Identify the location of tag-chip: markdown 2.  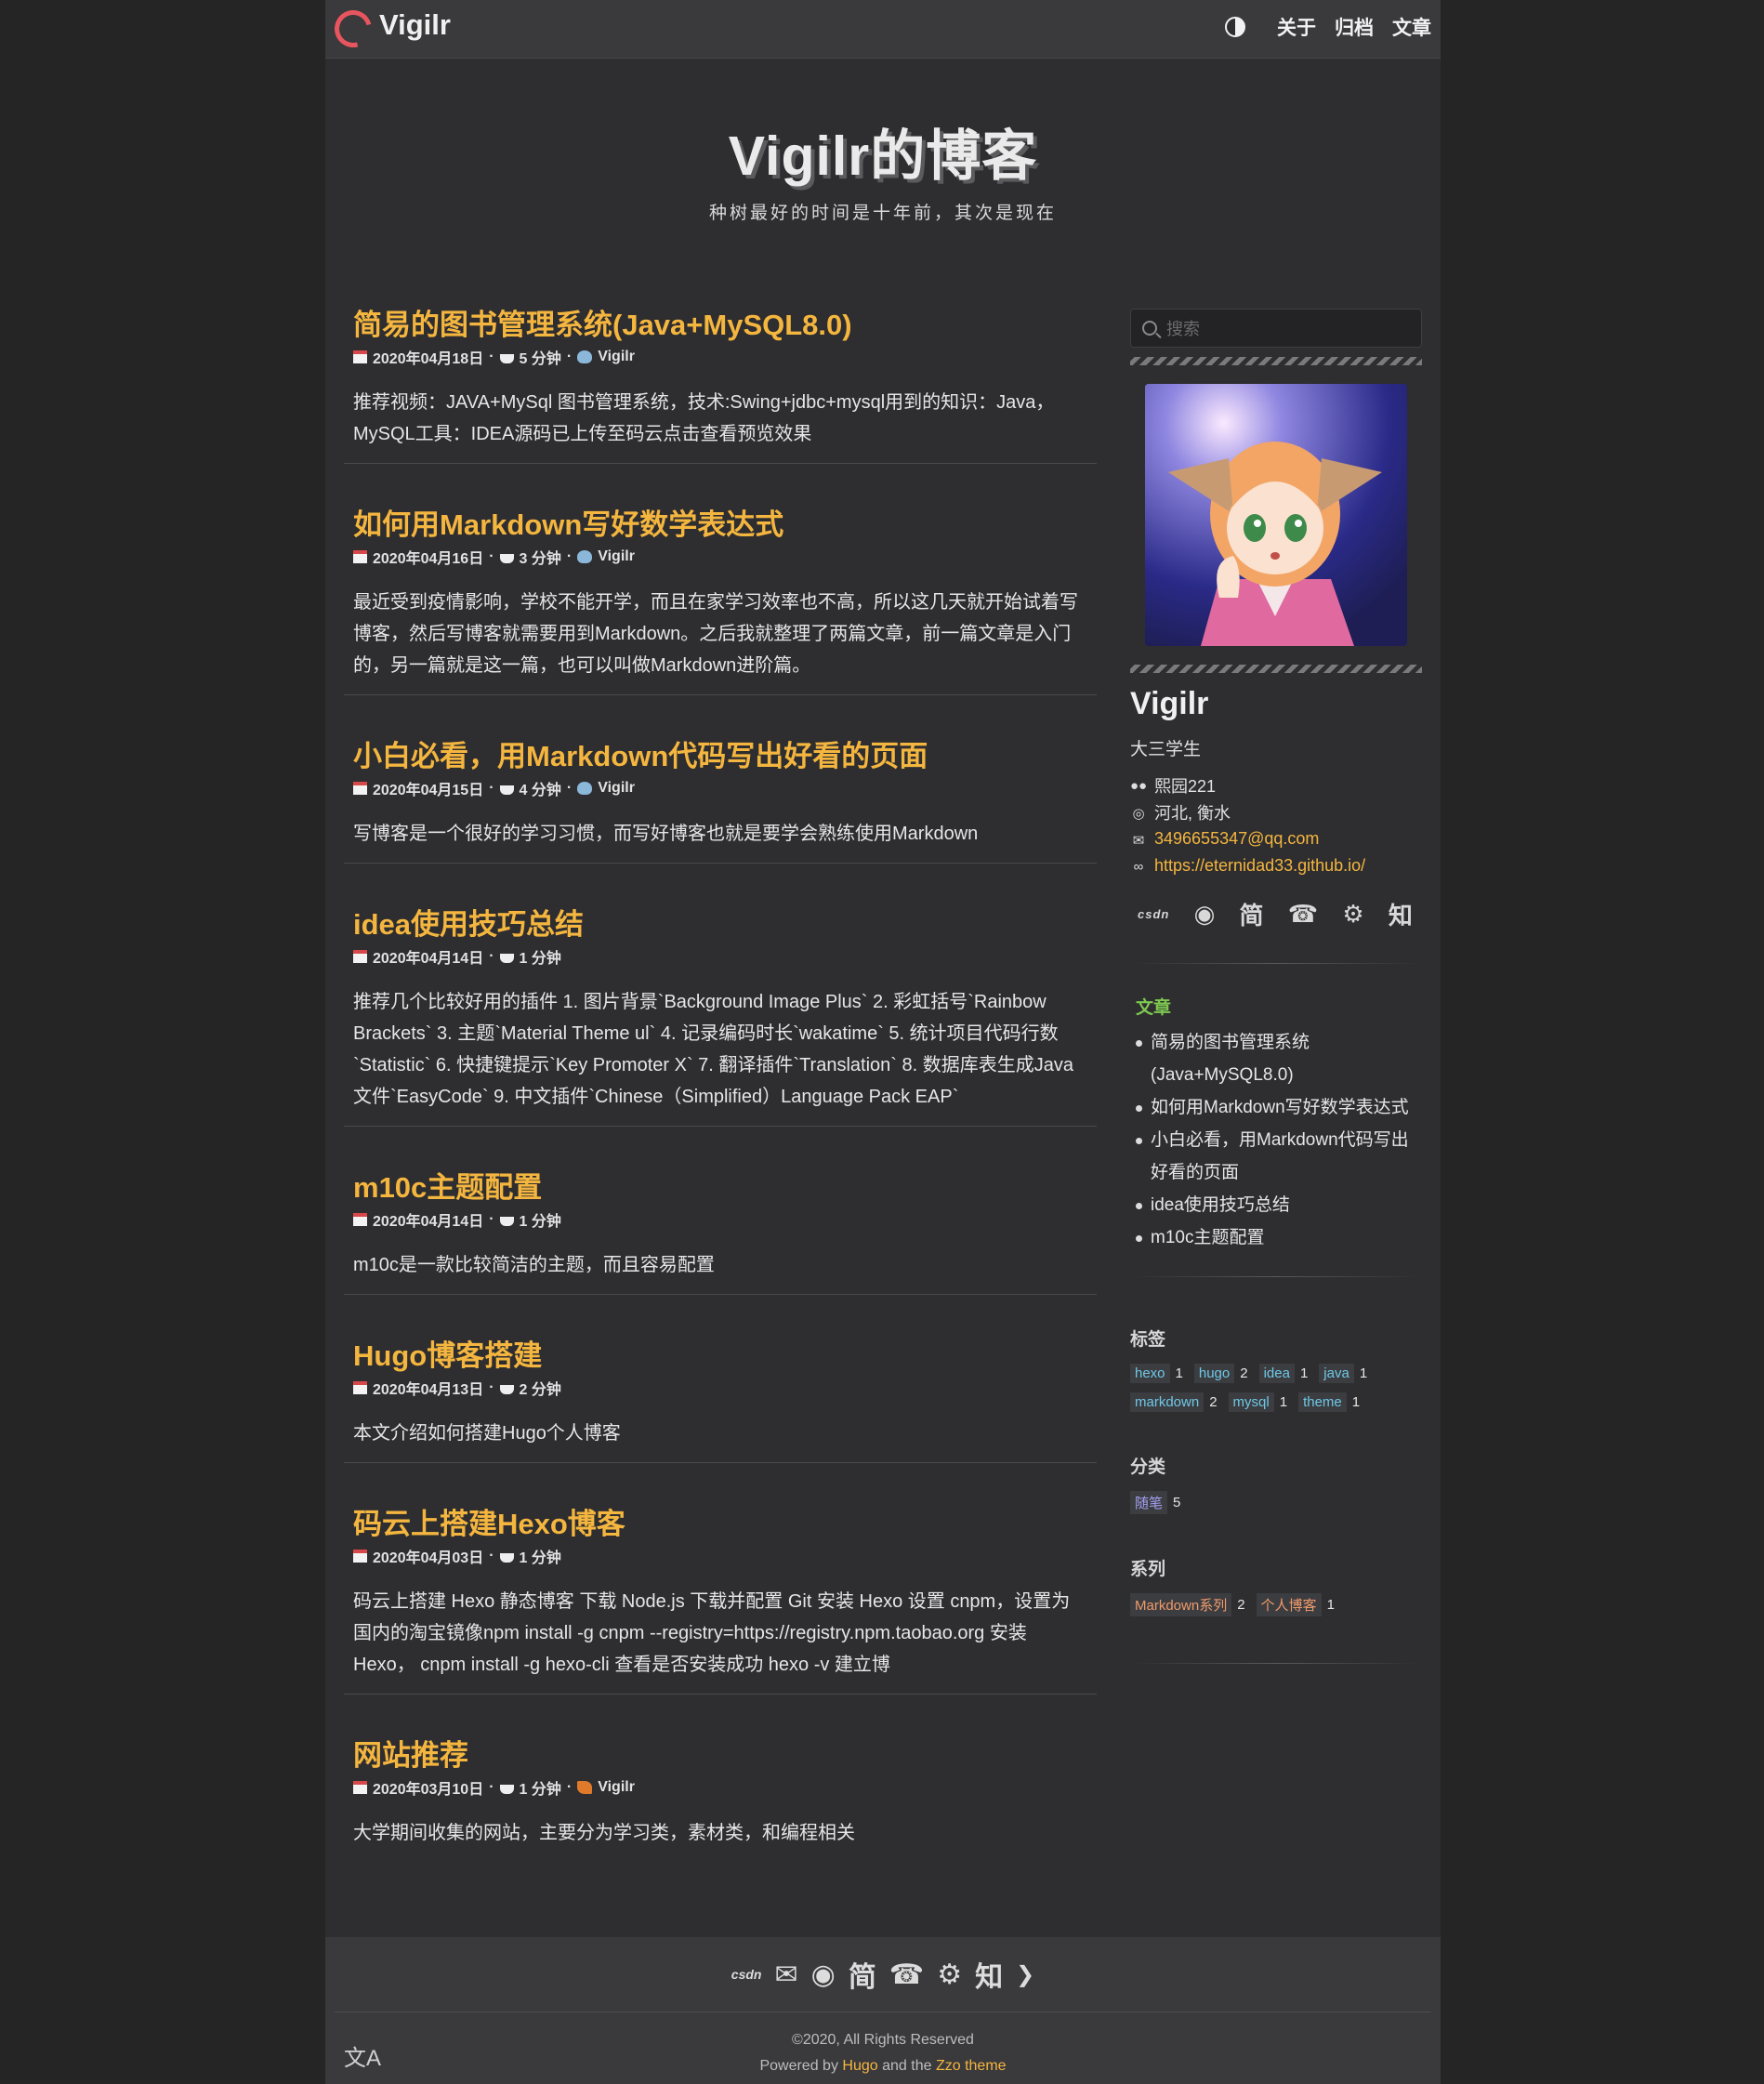
(1174, 1402).